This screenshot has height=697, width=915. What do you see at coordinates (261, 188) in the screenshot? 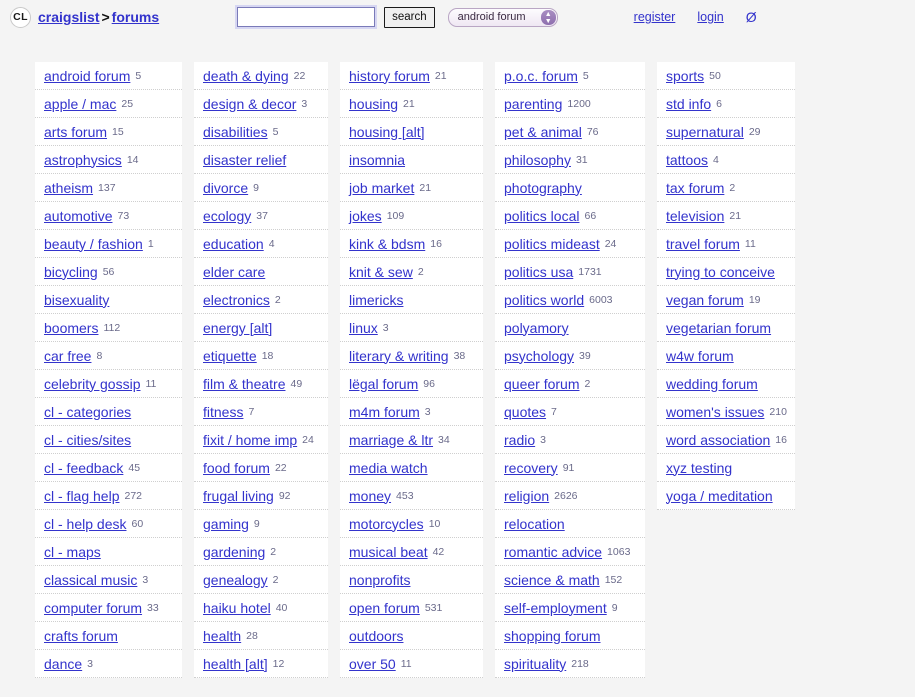
I see `forum-row: divorce 9` at bounding box center [261, 188].